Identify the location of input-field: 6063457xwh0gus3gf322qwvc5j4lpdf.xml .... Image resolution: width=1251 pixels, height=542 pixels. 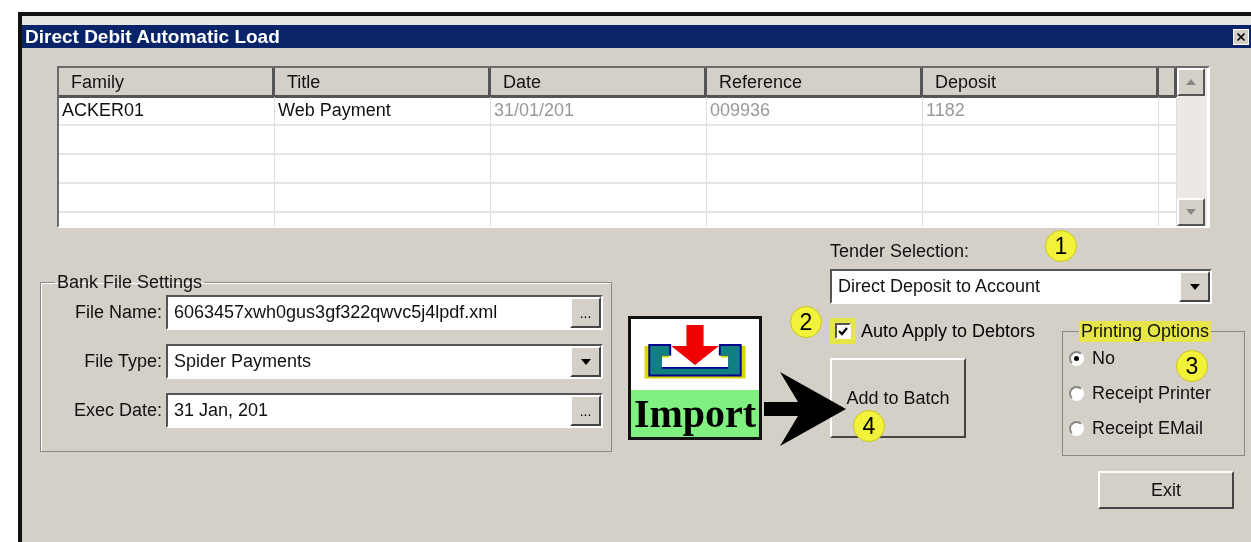
(384, 312).